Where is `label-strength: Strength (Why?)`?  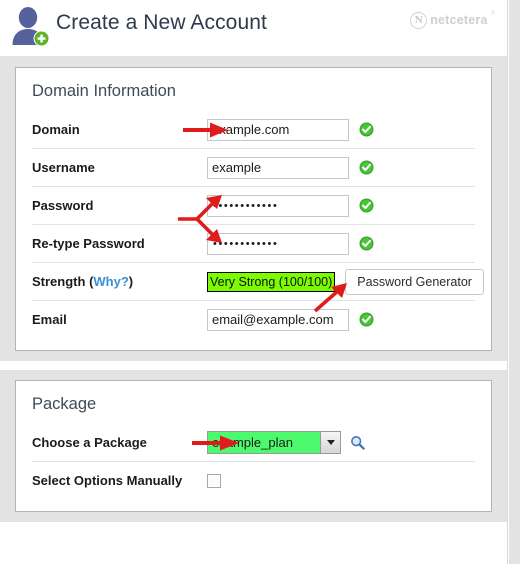 label-strength: Strength (Why?) is located at coordinates (119, 281).